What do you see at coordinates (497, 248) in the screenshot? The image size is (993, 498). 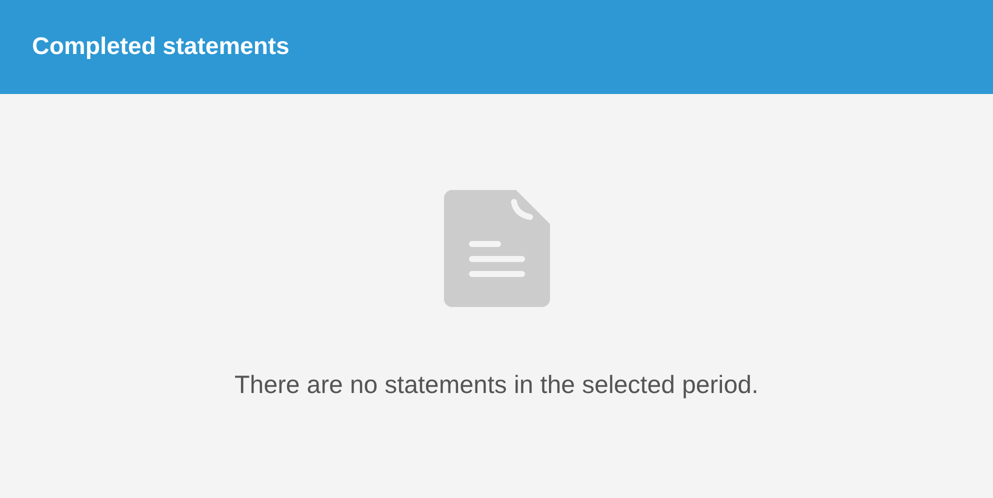 I see `document-icon` at bounding box center [497, 248].